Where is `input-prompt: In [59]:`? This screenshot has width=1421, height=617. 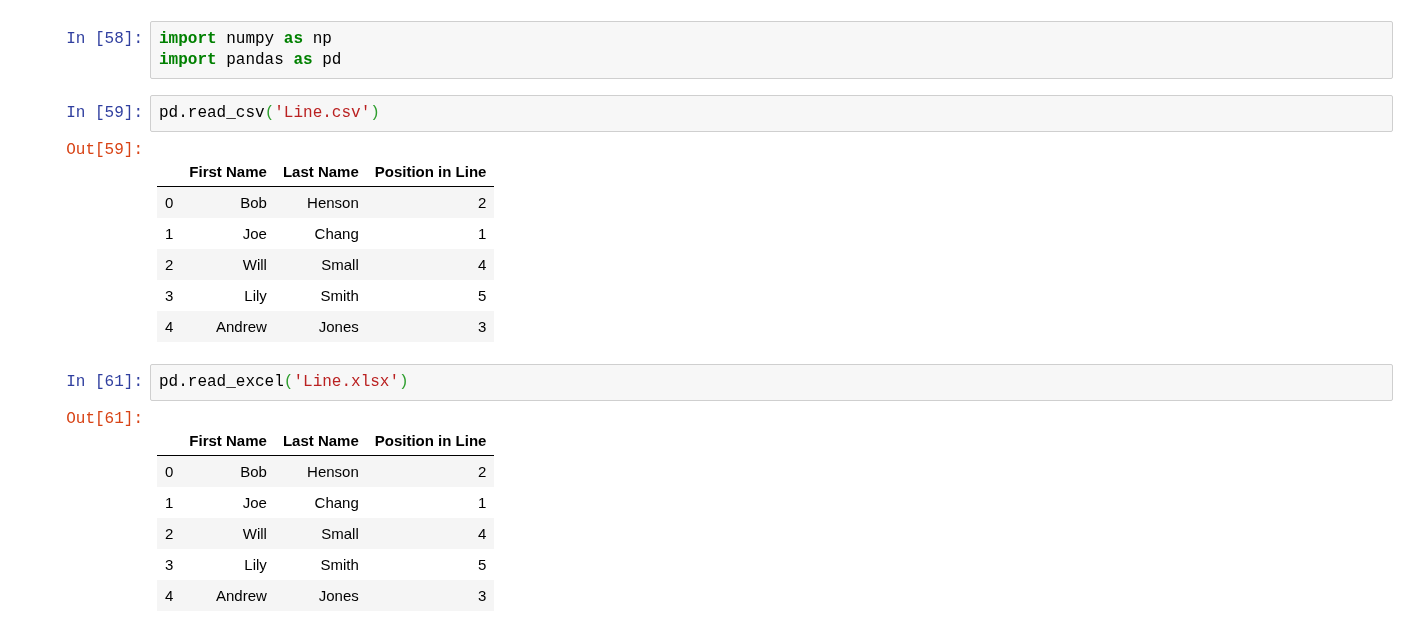 input-prompt: In [59]: is located at coordinates (104, 113).